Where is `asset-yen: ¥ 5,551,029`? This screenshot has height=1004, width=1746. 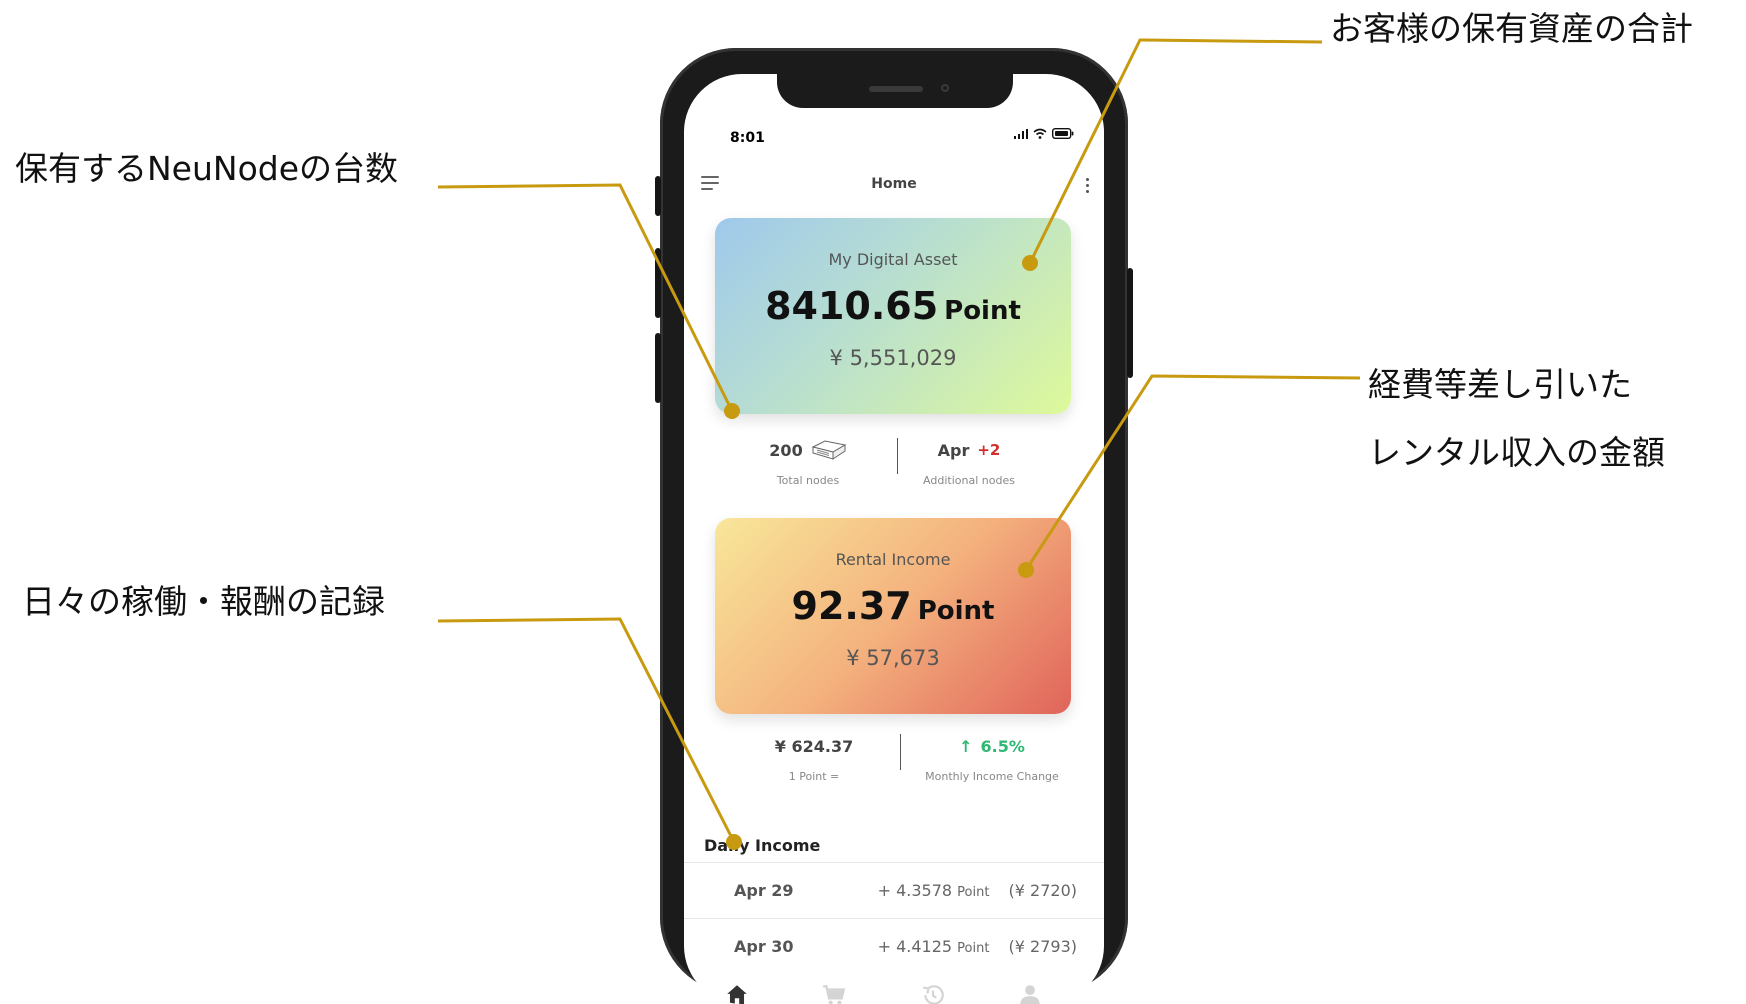 asset-yen: ¥ 5,551,029 is located at coordinates (893, 358).